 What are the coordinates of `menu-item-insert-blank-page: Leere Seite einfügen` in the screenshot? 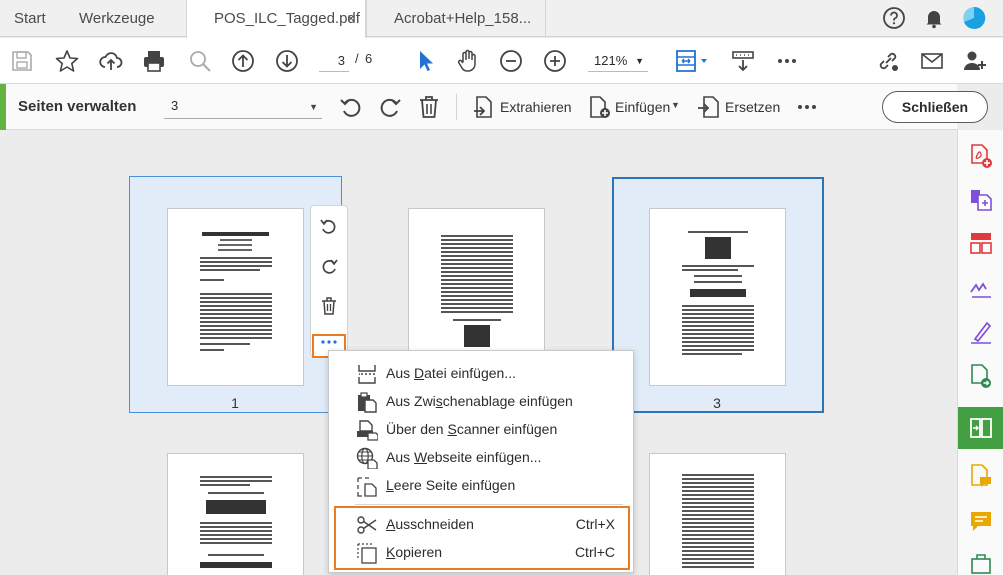 It's located at (481, 485).